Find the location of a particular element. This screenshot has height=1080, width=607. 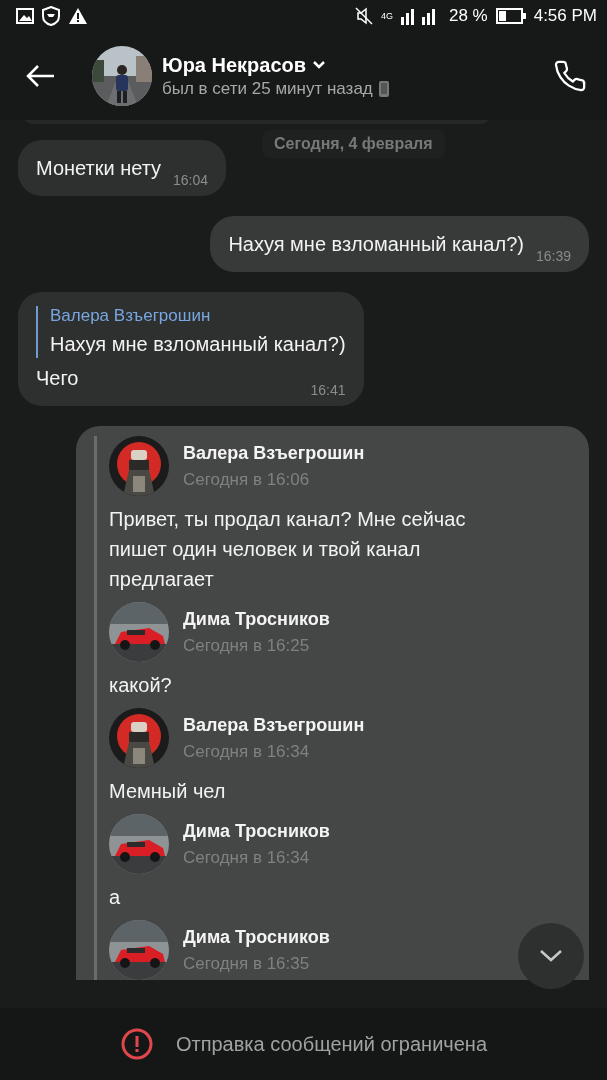

message-text: Монетки нету is located at coordinates (99, 168).